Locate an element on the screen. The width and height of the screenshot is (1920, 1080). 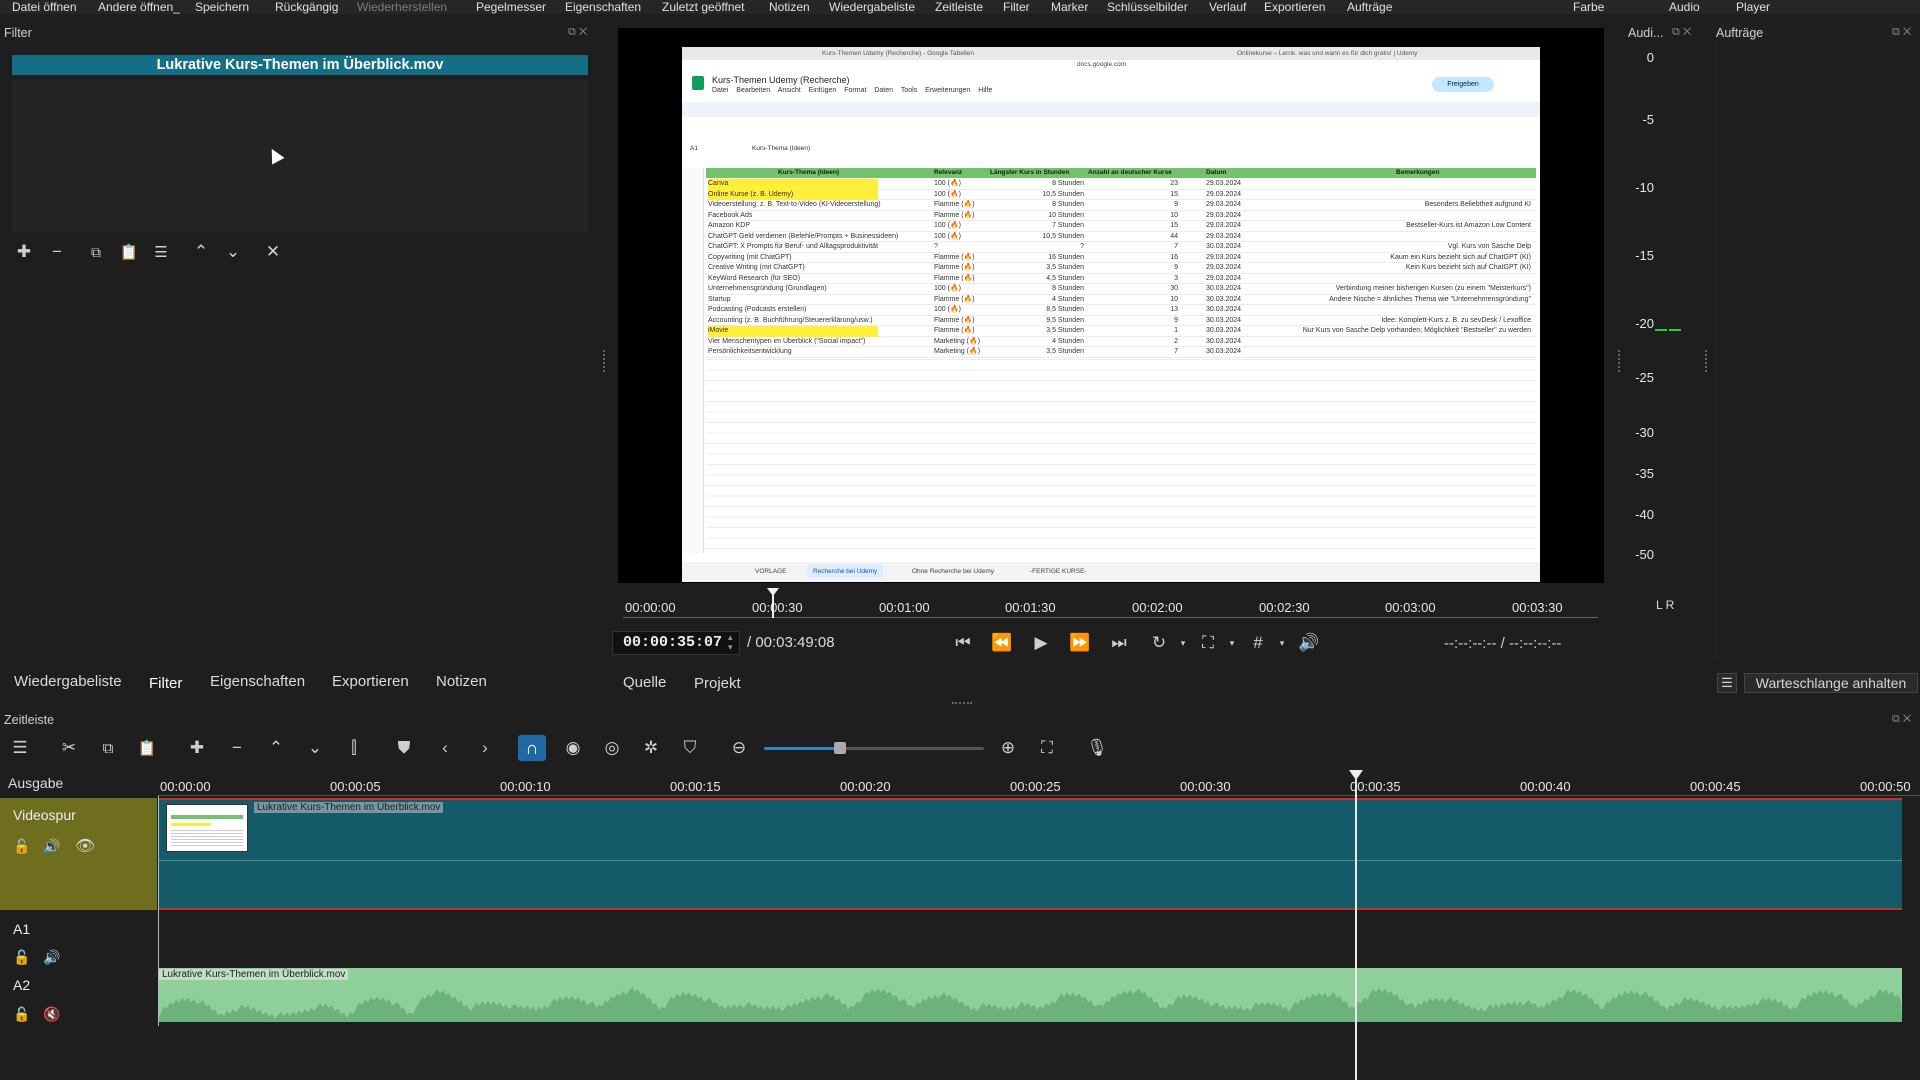
append-icon: ✚ is located at coordinates (197, 748).